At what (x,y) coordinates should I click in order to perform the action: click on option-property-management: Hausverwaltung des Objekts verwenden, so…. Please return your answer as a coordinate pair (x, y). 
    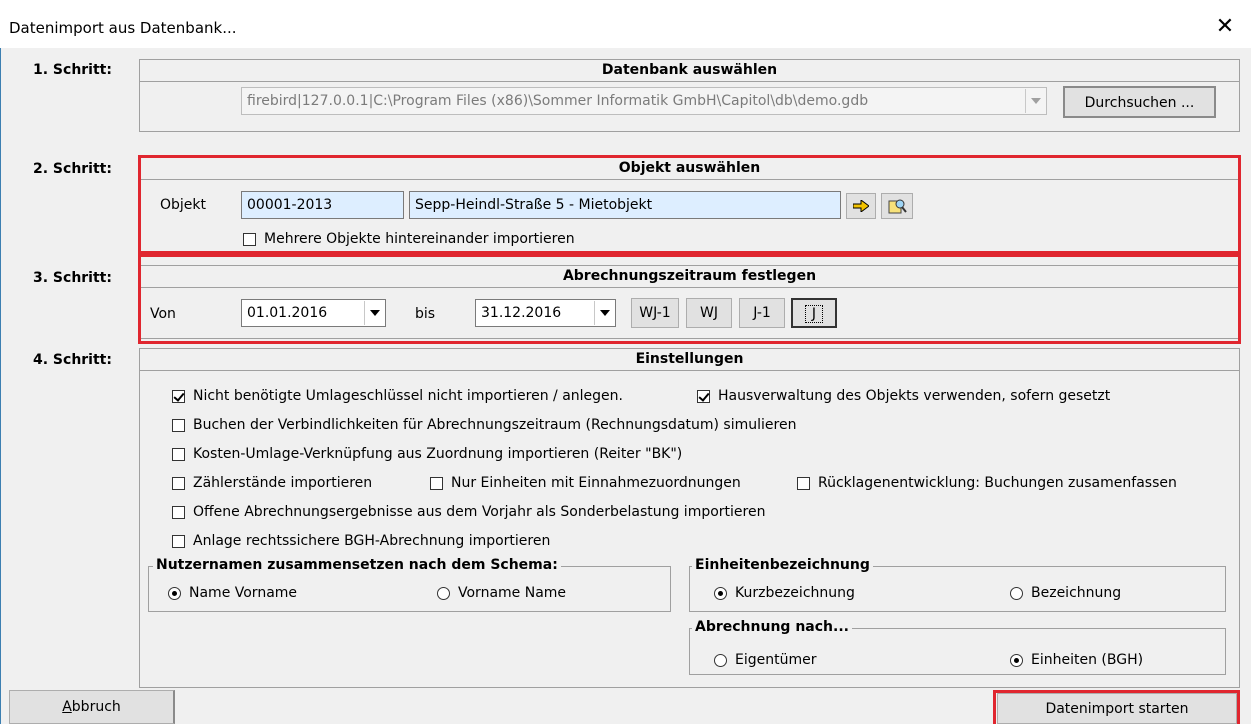
    Looking at the image, I should click on (903, 396).